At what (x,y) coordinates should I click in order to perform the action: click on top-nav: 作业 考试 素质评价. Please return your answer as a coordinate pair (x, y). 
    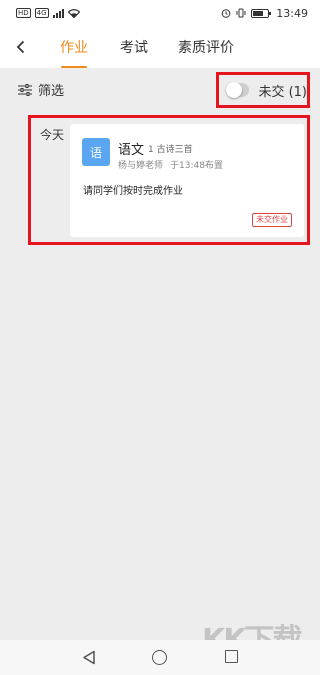
    Looking at the image, I should click on (160, 47).